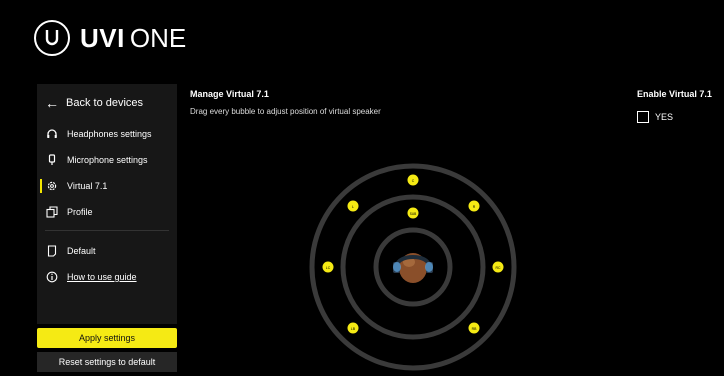 Image resolution: width=724 pixels, height=376 pixels. What do you see at coordinates (664, 117) in the screenshot?
I see `enable-option-label: YES` at bounding box center [664, 117].